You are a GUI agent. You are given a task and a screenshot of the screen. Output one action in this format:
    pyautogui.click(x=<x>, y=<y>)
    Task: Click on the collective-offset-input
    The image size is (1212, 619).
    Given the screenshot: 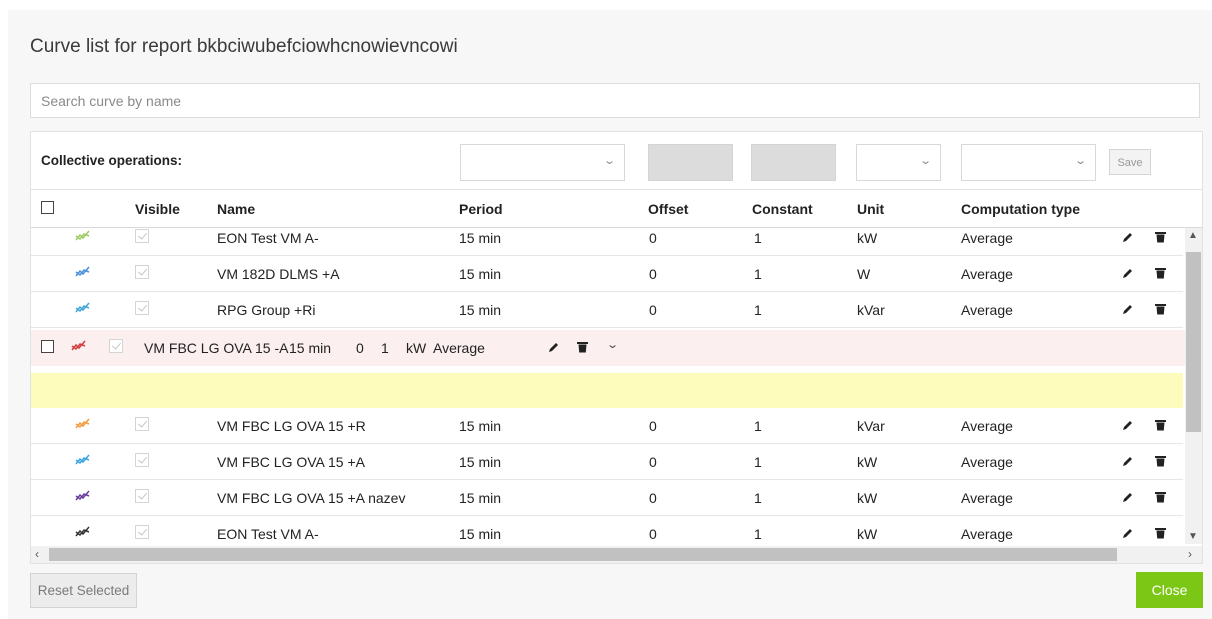 What is the action you would take?
    pyautogui.click(x=690, y=162)
    